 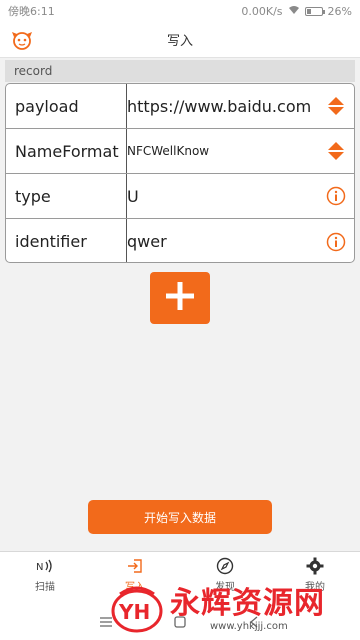 What do you see at coordinates (225, 106) in the screenshot?
I see `payload-field: https://www.baidu.com` at bounding box center [225, 106].